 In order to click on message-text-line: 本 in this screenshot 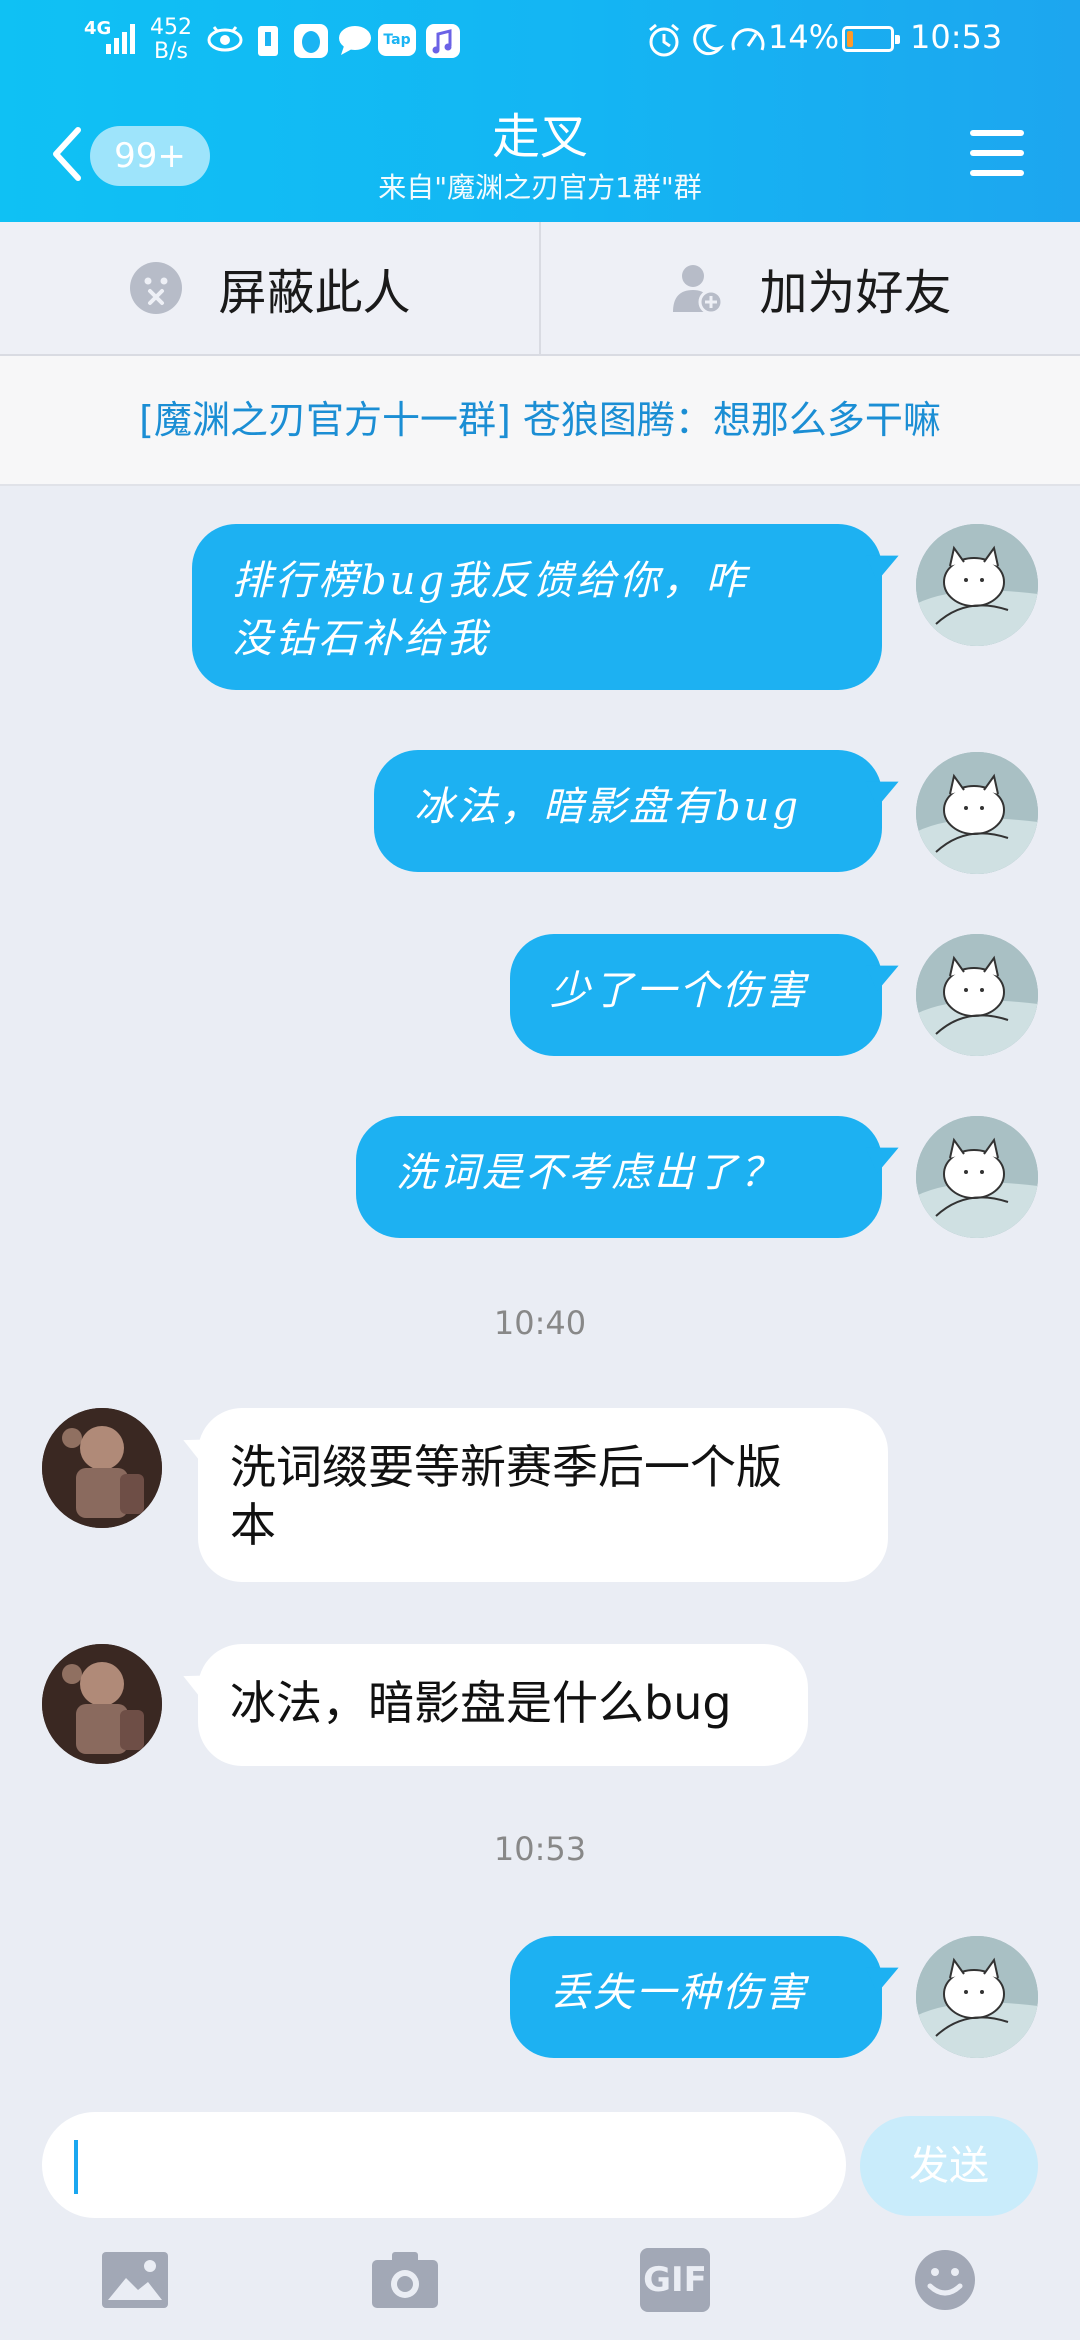, I will do `click(253, 1525)`.